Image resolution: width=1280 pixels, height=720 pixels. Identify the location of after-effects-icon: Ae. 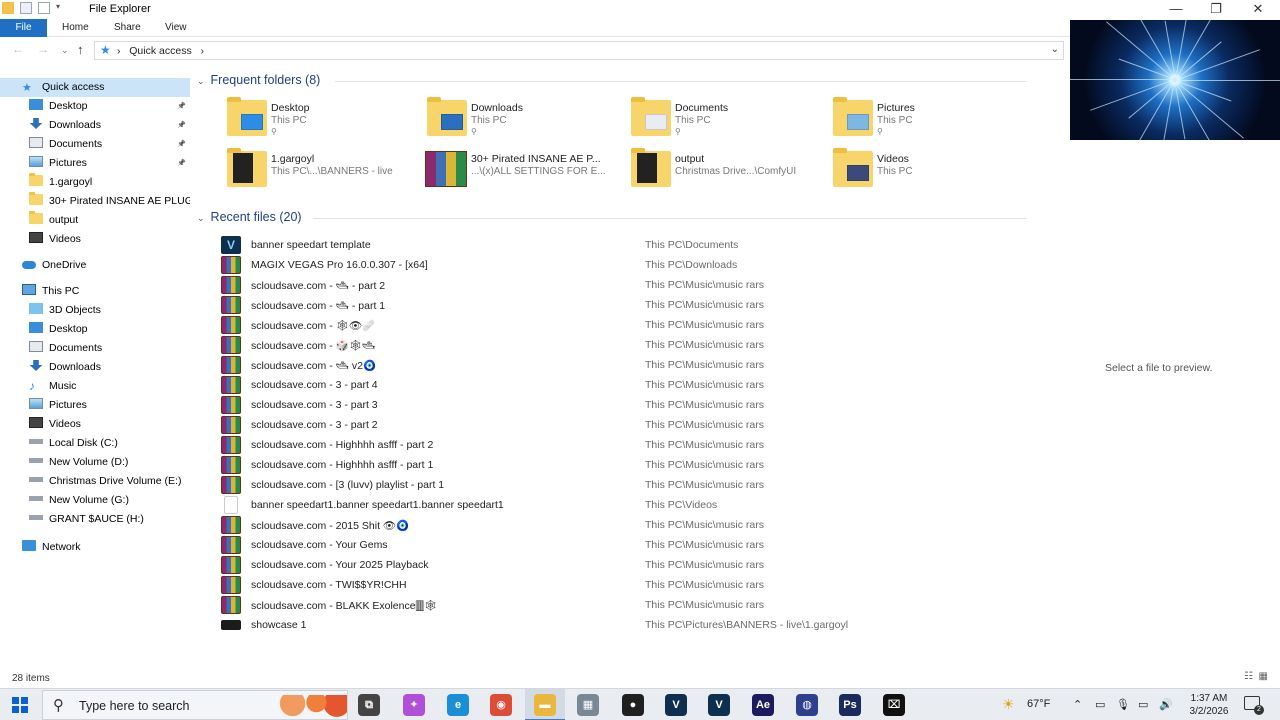
(763, 705).